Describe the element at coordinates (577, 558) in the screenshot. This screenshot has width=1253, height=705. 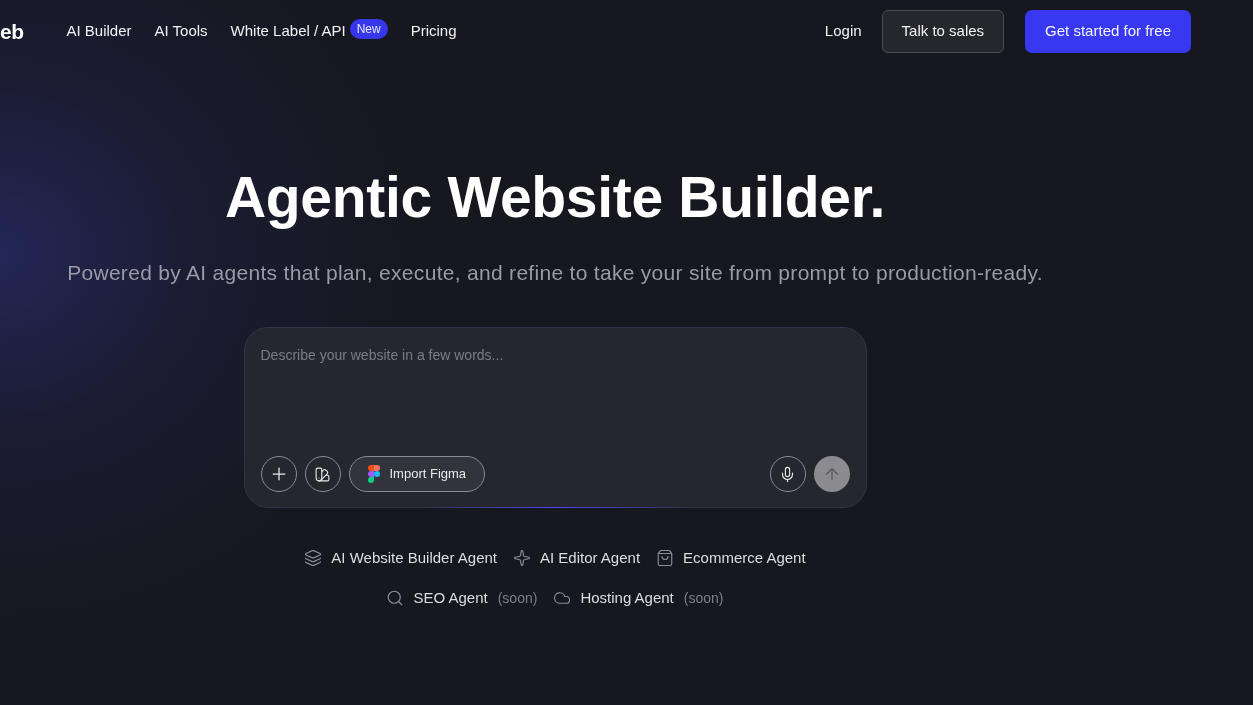
I see `agent-link: AI Editor Agent` at that location.